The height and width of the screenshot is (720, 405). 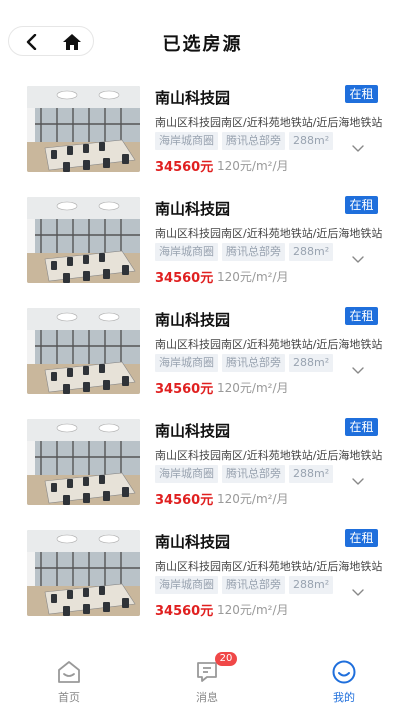 I want to click on header: 已选房源, so click(x=202, y=42).